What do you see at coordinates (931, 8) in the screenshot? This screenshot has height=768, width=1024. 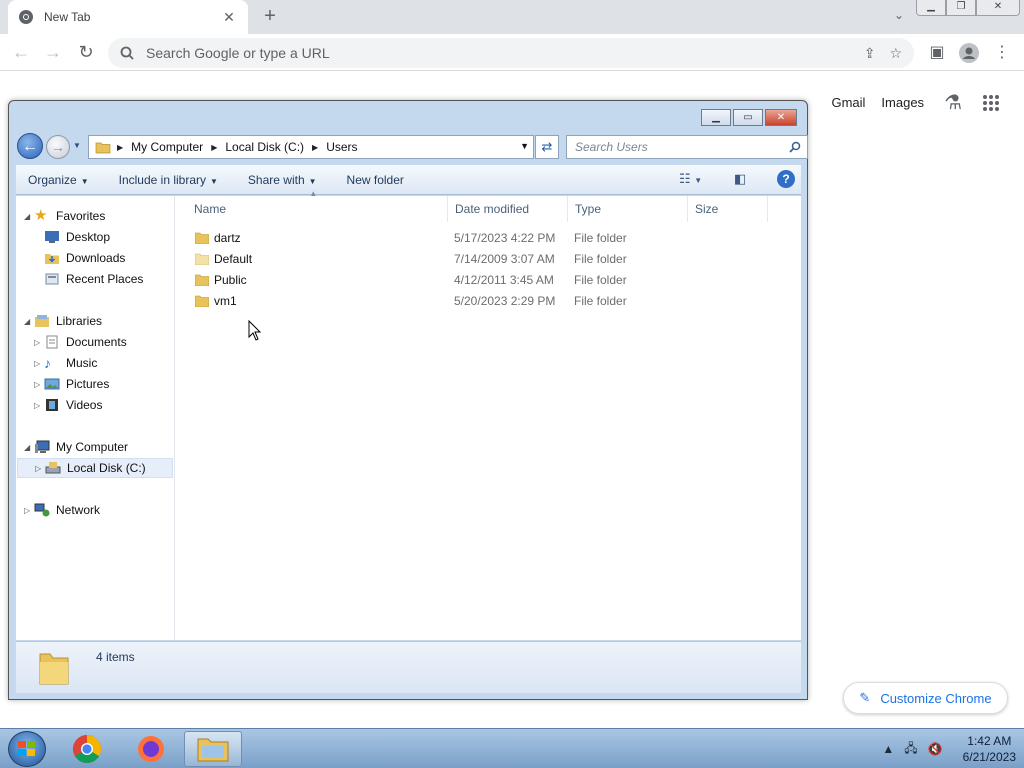 I see `minimize-button: ▁` at bounding box center [931, 8].